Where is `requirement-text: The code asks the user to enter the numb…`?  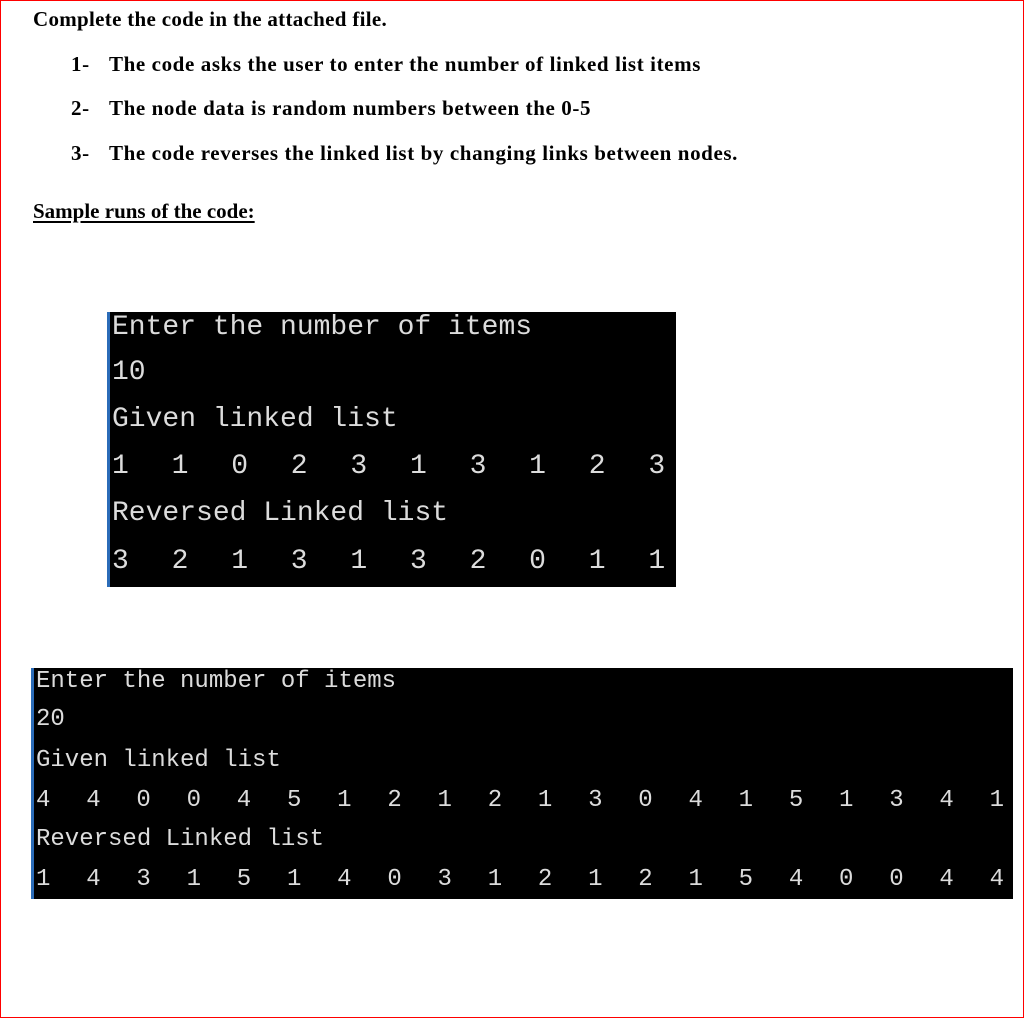 requirement-text: The code asks the user to enter the numb… is located at coordinates (405, 64).